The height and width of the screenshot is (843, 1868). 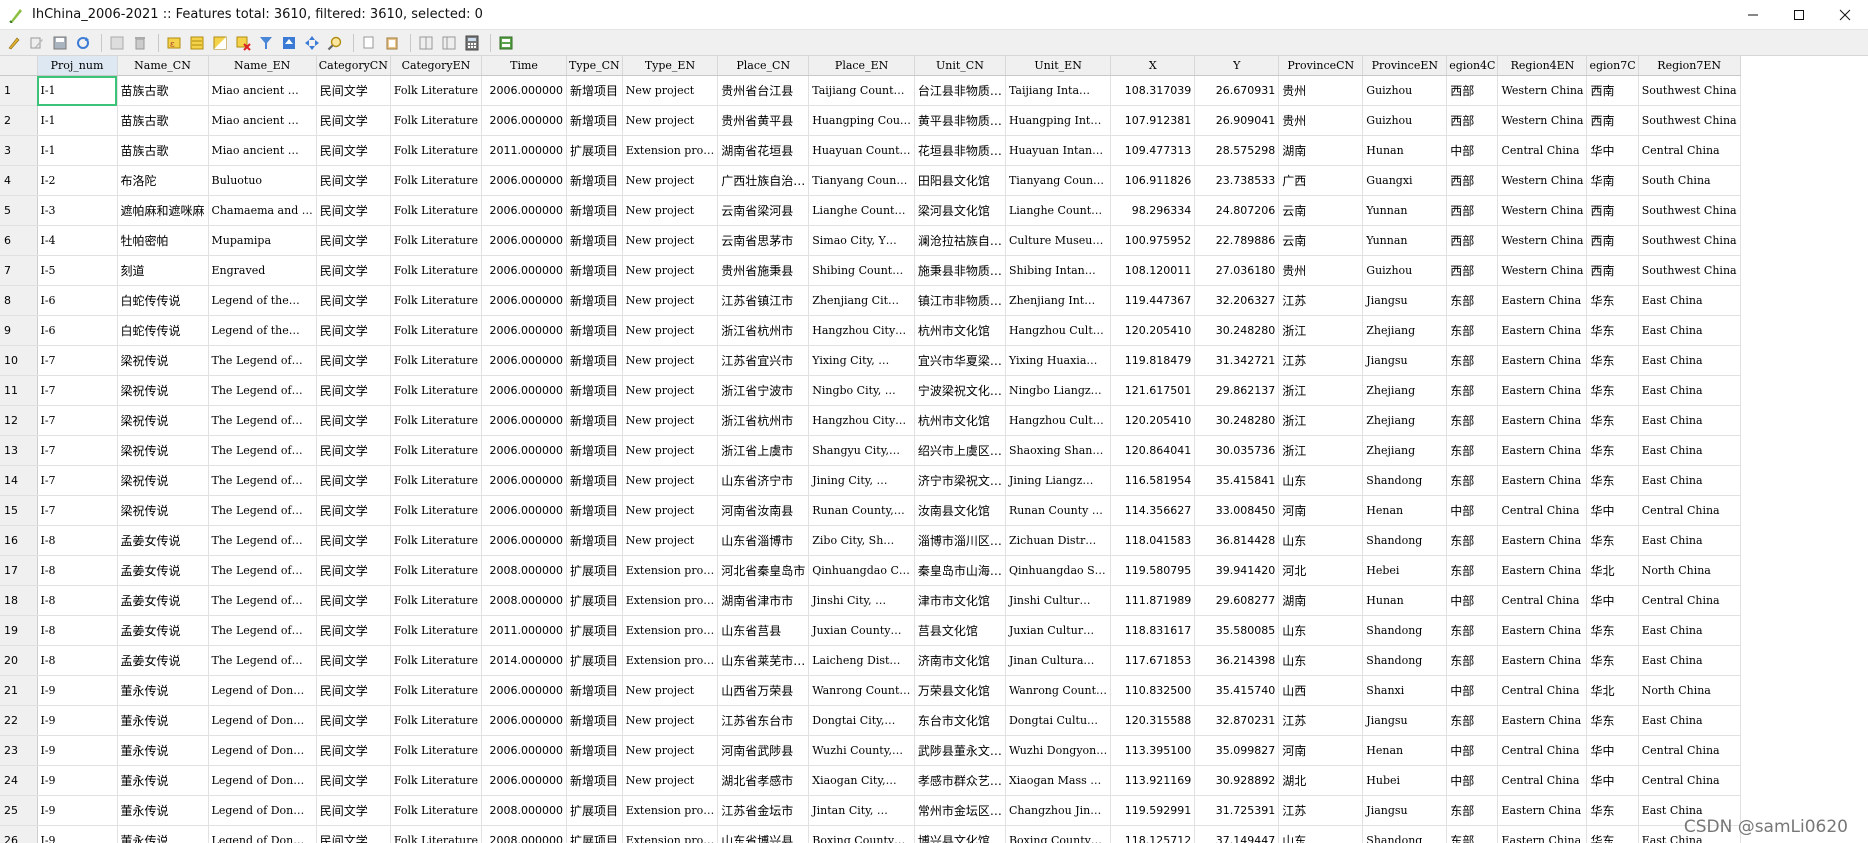 What do you see at coordinates (1689, 690) in the screenshot?
I see `cell-region7en: North China` at bounding box center [1689, 690].